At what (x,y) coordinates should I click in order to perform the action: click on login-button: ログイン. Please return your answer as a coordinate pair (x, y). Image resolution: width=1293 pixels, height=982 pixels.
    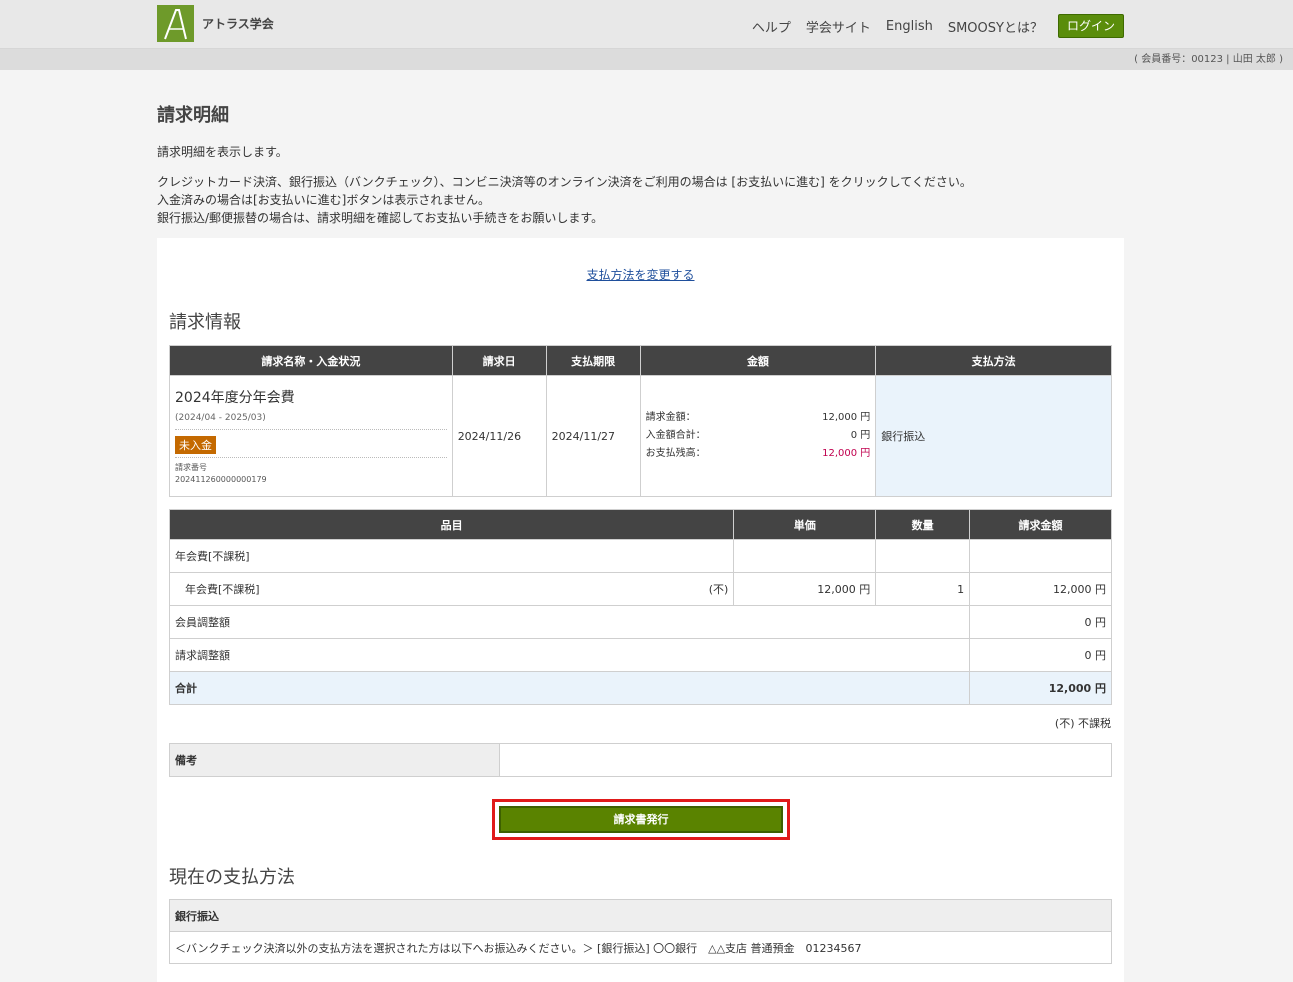
    Looking at the image, I should click on (1090, 26).